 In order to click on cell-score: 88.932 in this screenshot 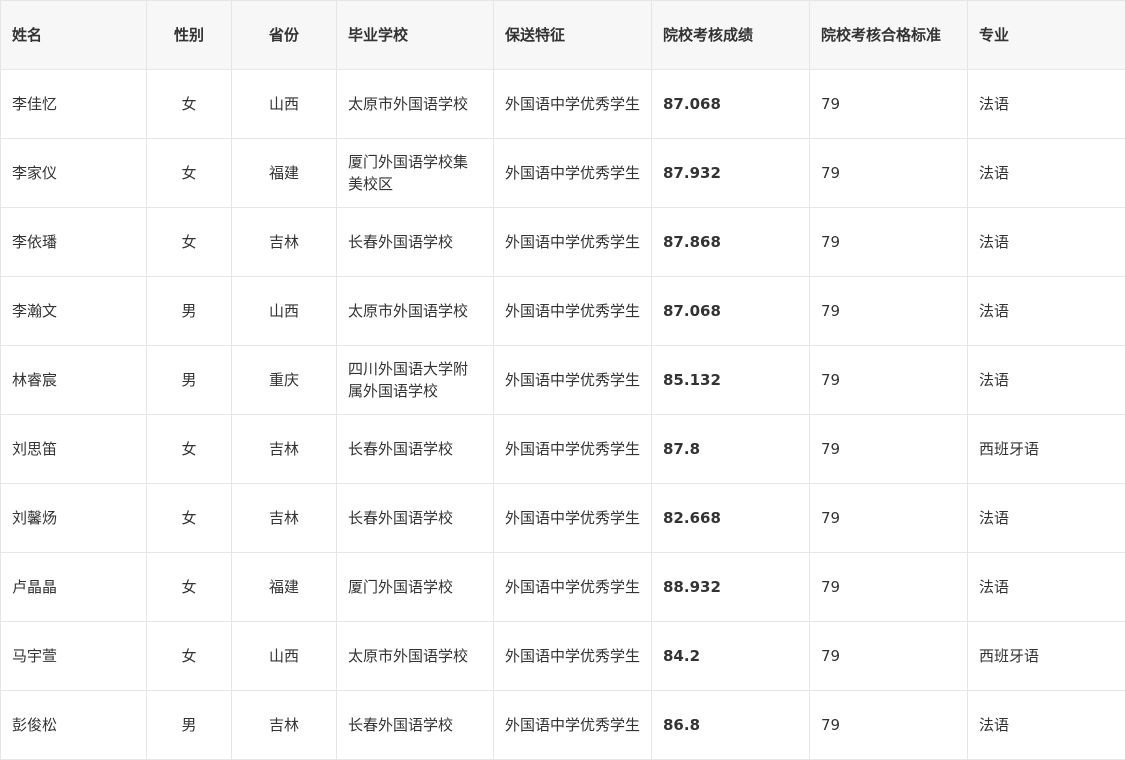, I will do `click(730, 587)`.